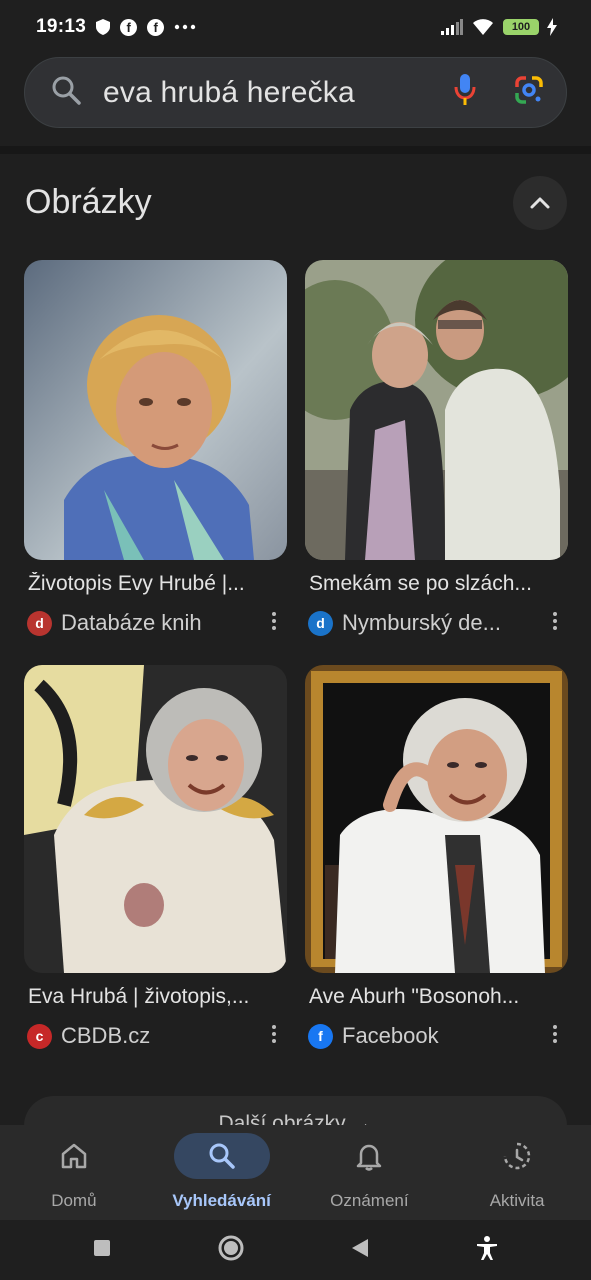 The image size is (591, 1280). What do you see at coordinates (295, 1250) in the screenshot?
I see `system-navigation-bar` at bounding box center [295, 1250].